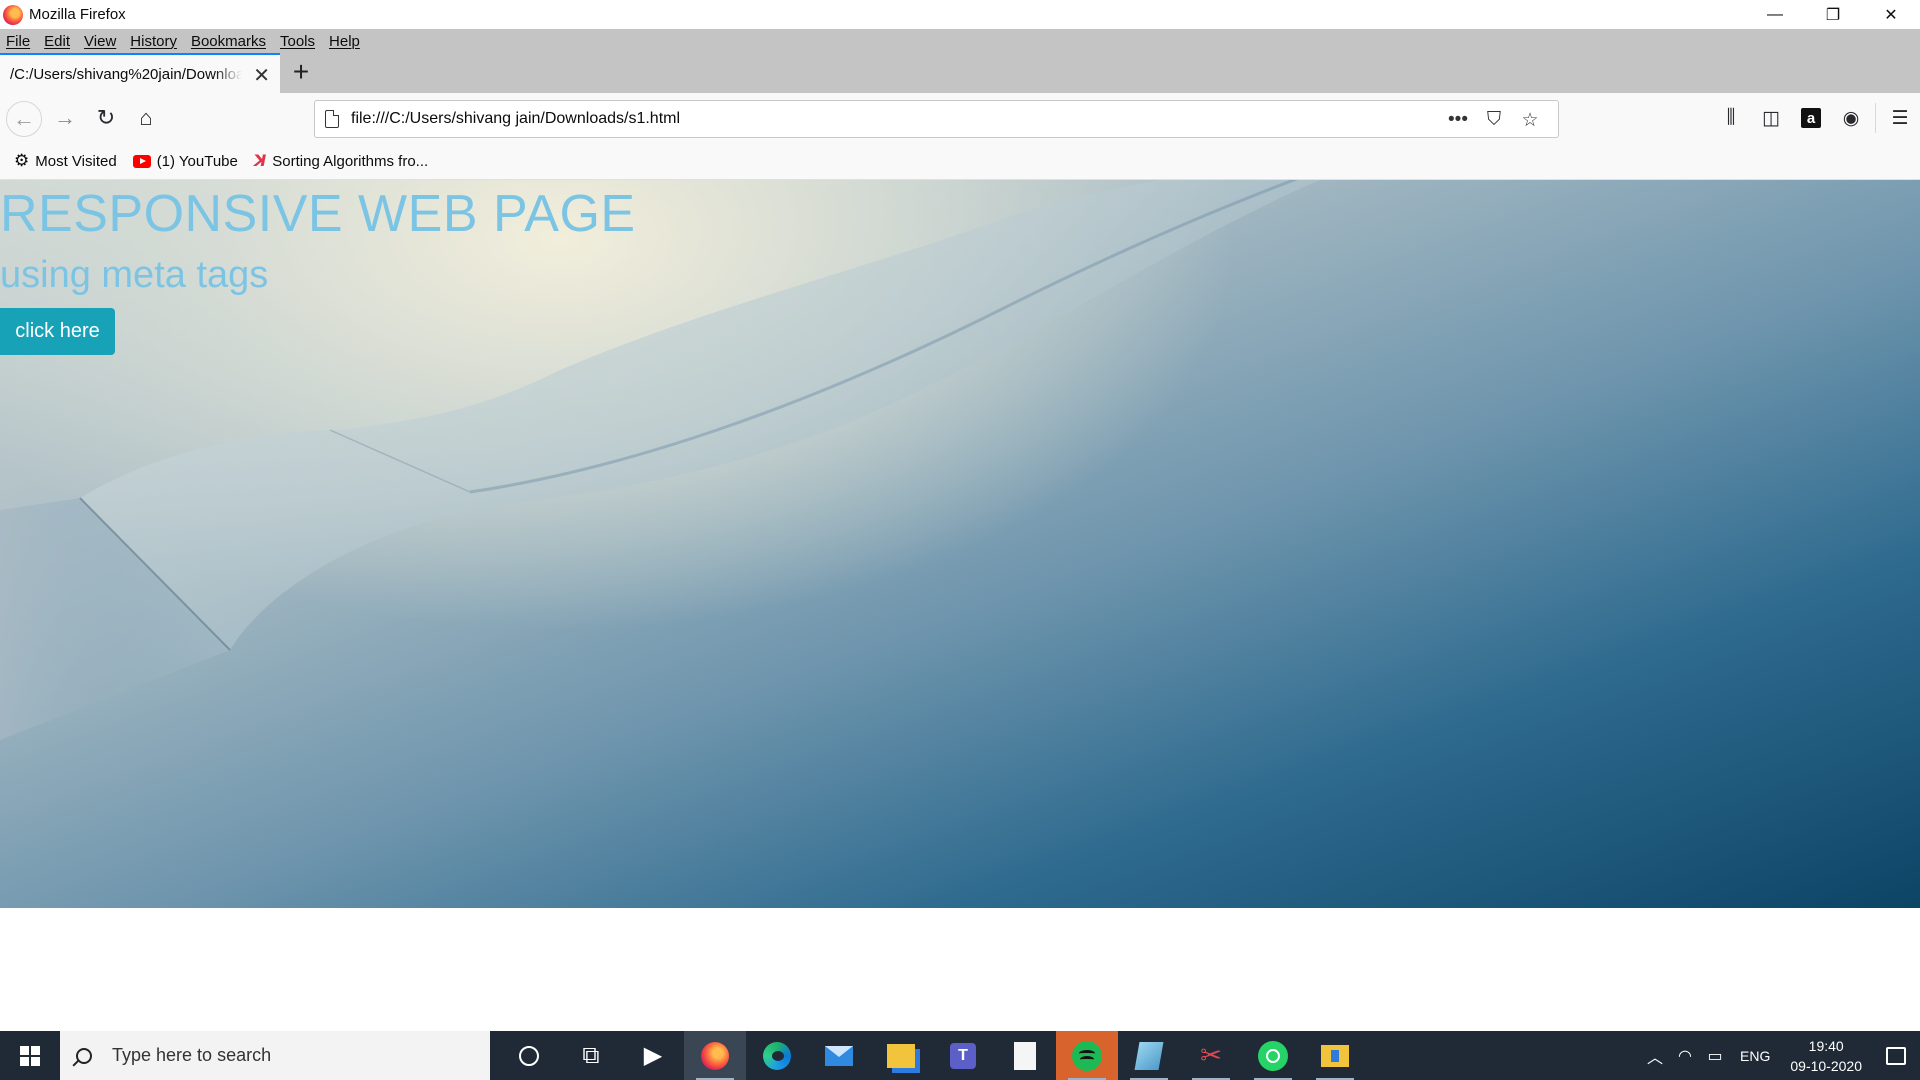 This screenshot has height=1080, width=1920. What do you see at coordinates (228, 41) in the screenshot?
I see `menu-bookmarks: Bookmarks` at bounding box center [228, 41].